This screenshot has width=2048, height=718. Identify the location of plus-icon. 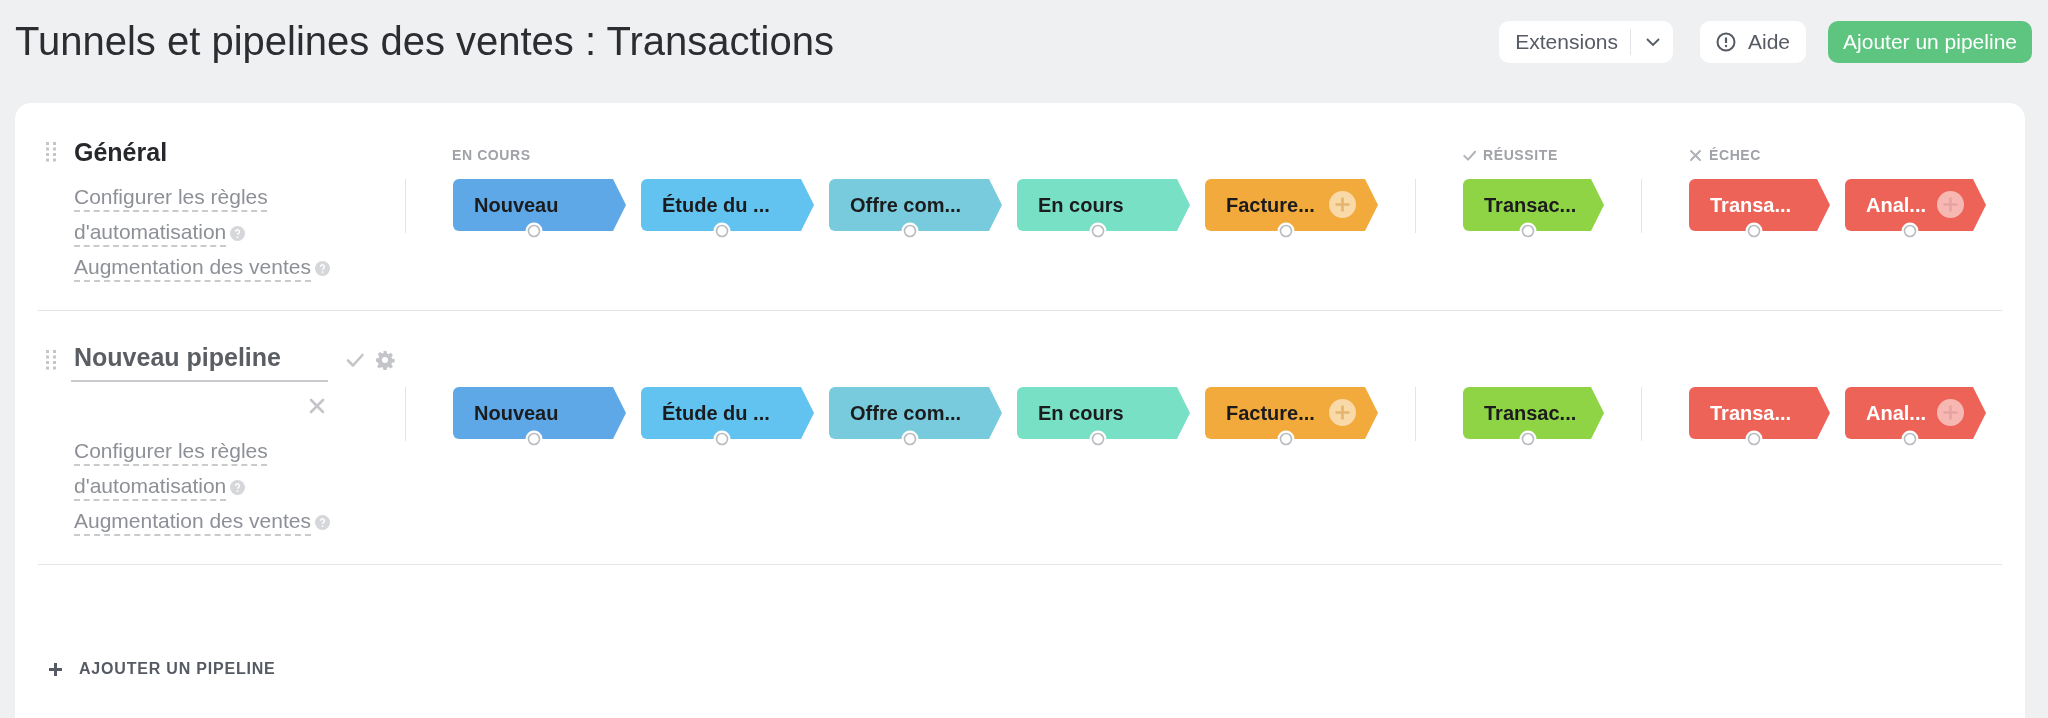
(55, 669).